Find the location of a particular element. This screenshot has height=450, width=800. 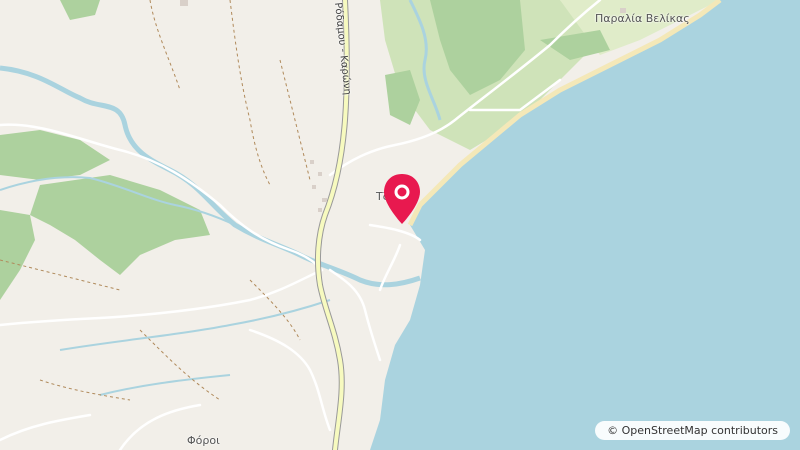

location-marker is located at coordinates (402, 199).